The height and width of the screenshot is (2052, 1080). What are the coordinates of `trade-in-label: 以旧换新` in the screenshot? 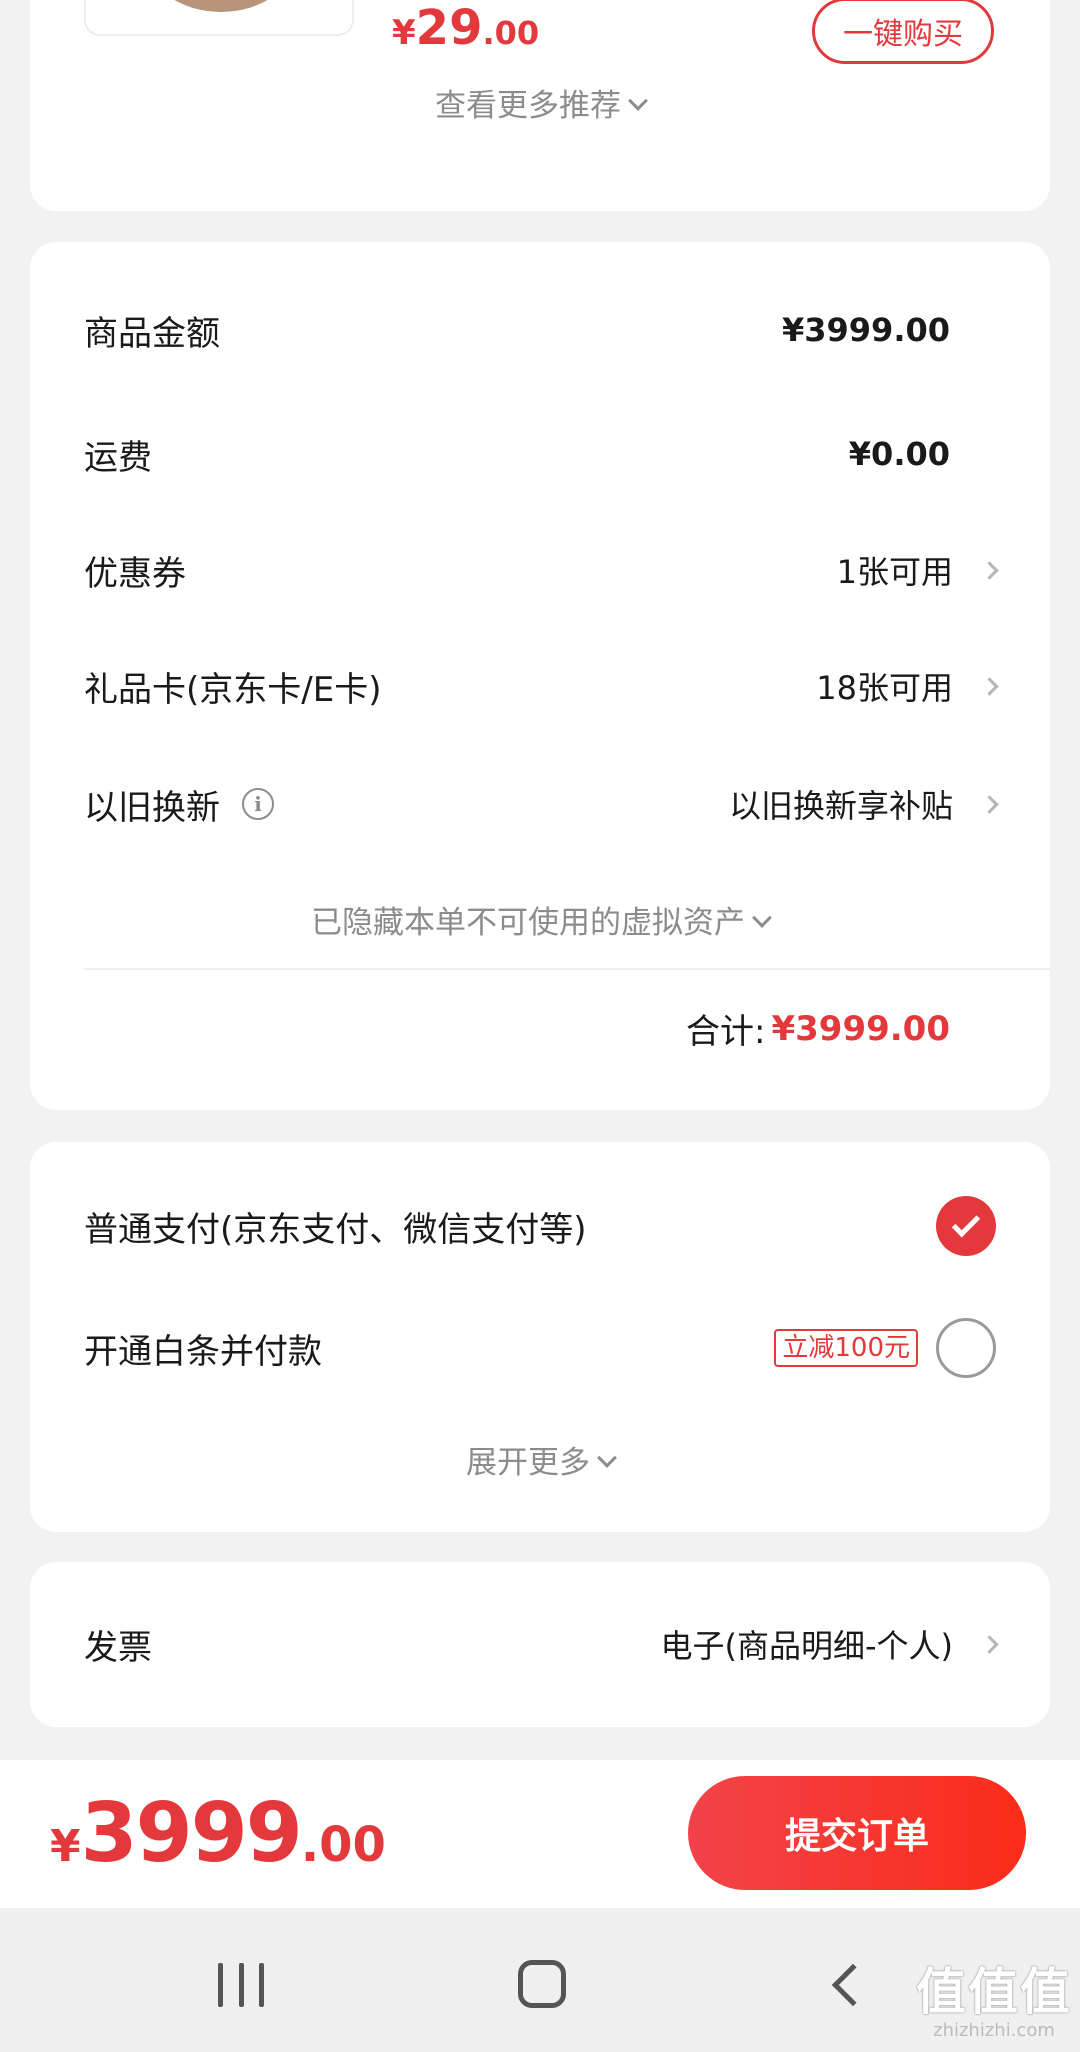 It's located at (152, 807).